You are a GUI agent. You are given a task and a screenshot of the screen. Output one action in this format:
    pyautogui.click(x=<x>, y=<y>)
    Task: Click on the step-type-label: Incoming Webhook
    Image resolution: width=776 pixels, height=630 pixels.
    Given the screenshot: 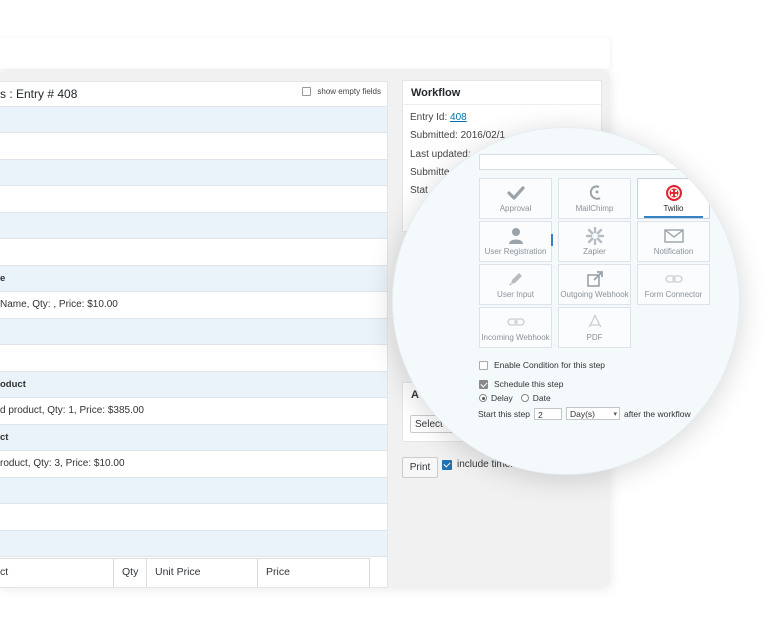 What is the action you would take?
    pyautogui.click(x=515, y=337)
    